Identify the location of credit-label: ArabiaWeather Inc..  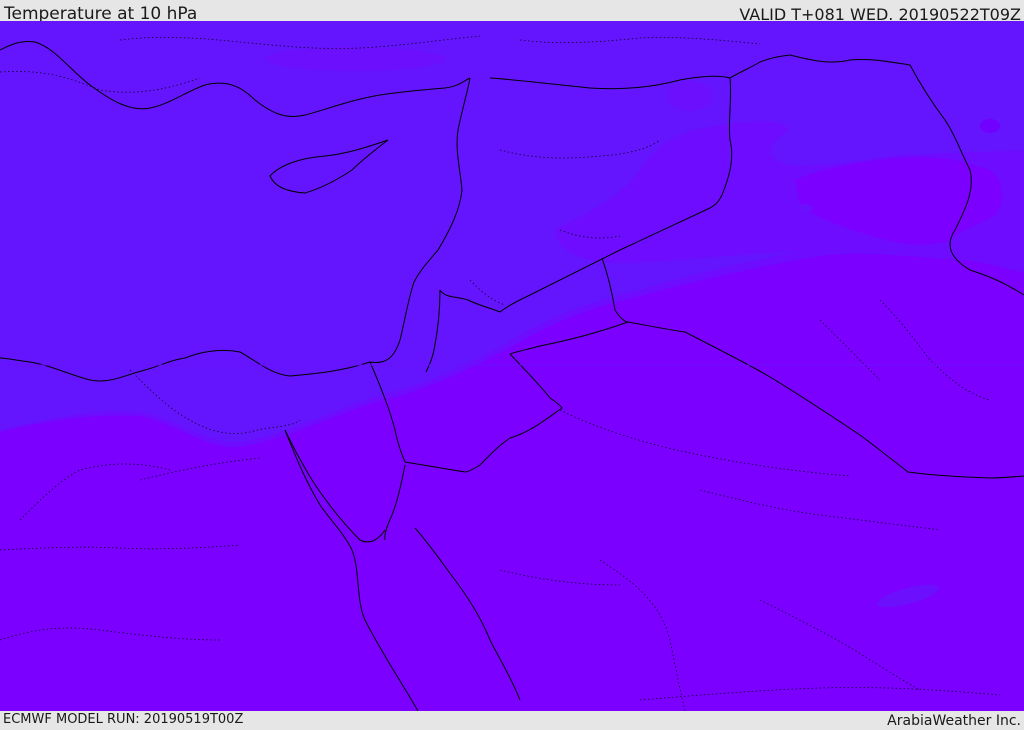
(954, 721).